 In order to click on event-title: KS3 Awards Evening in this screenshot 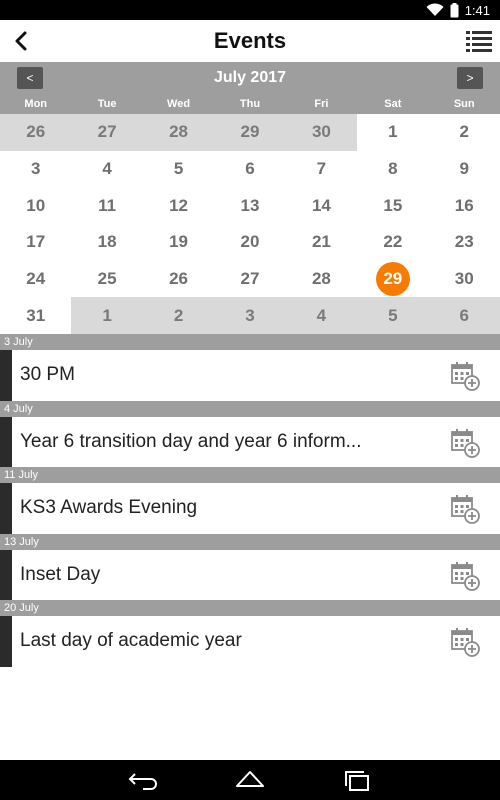, I will do `click(109, 508)`.